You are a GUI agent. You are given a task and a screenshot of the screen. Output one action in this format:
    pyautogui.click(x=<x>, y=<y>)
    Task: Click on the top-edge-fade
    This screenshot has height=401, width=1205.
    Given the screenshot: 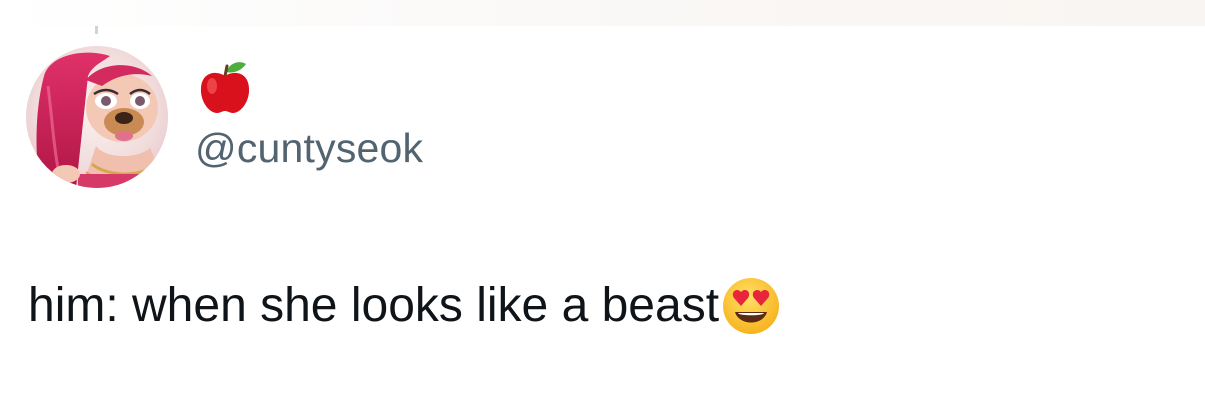 What is the action you would take?
    pyautogui.click(x=602, y=13)
    